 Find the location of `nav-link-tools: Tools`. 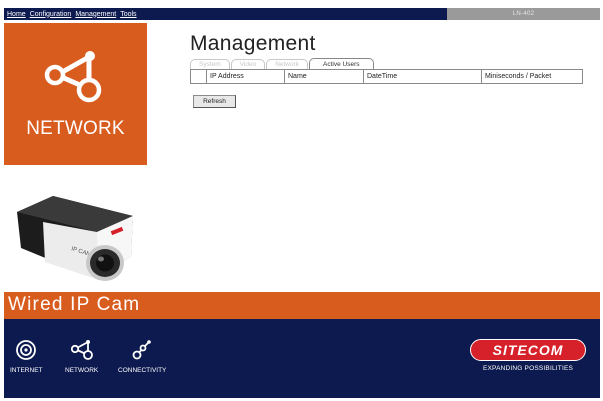

nav-link-tools: Tools is located at coordinates (128, 14).